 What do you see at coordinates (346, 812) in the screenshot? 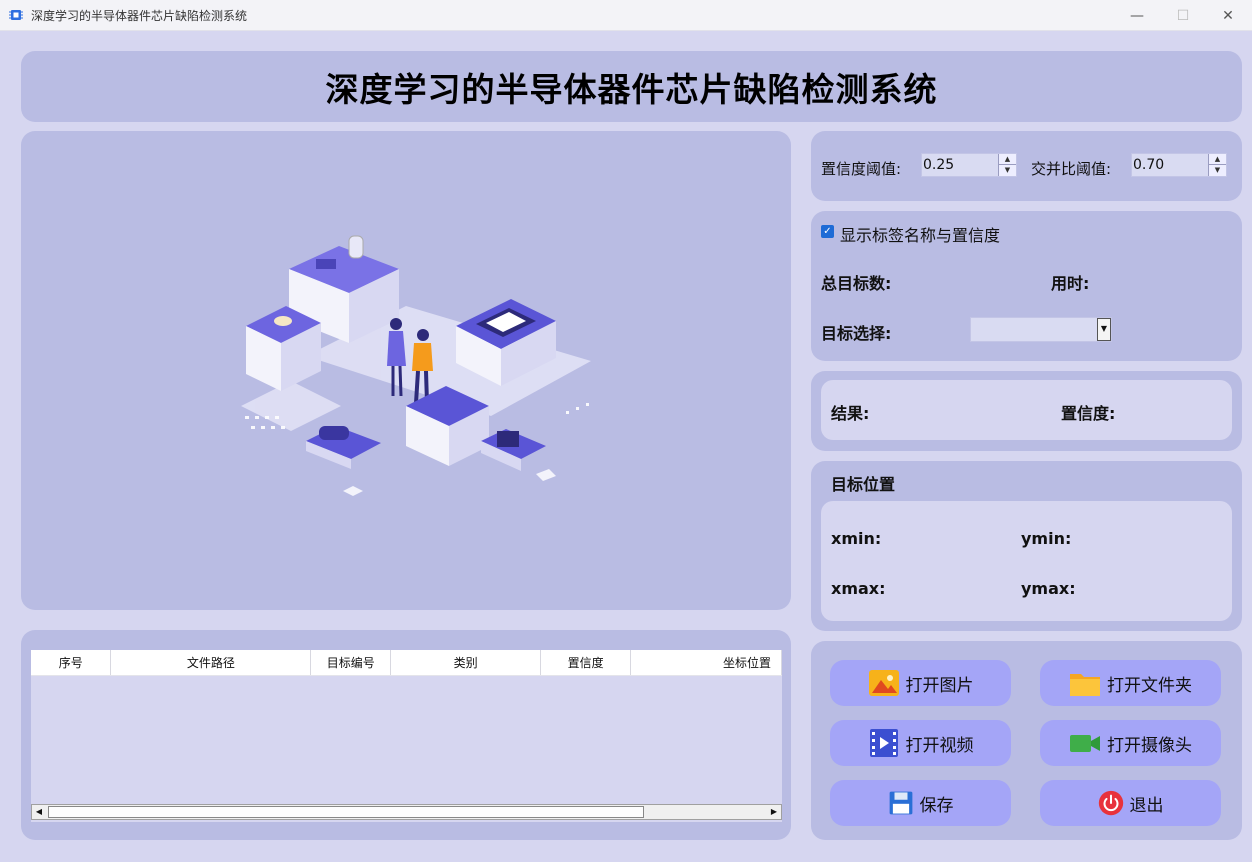
I see `scrollbar-thumb` at bounding box center [346, 812].